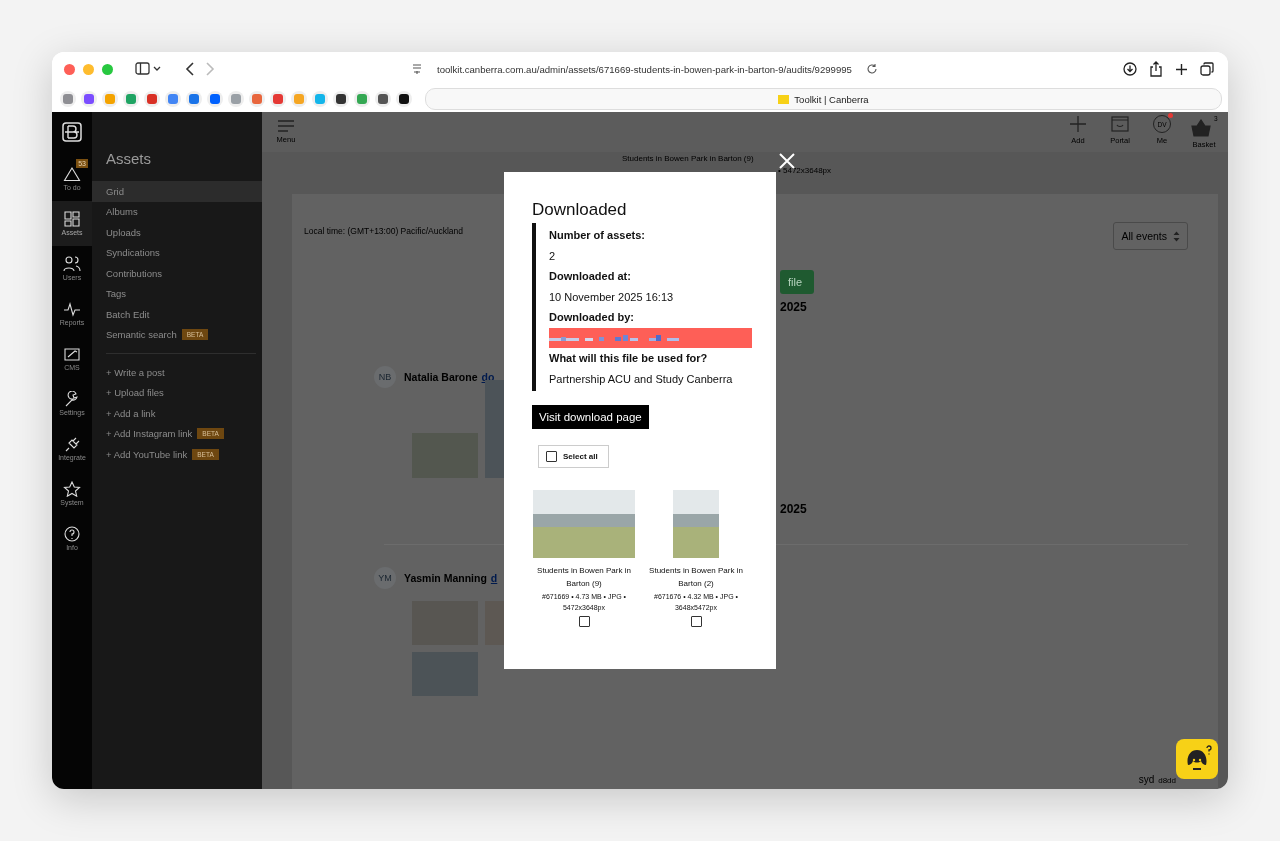  I want to click on back-icon, so click(190, 69).